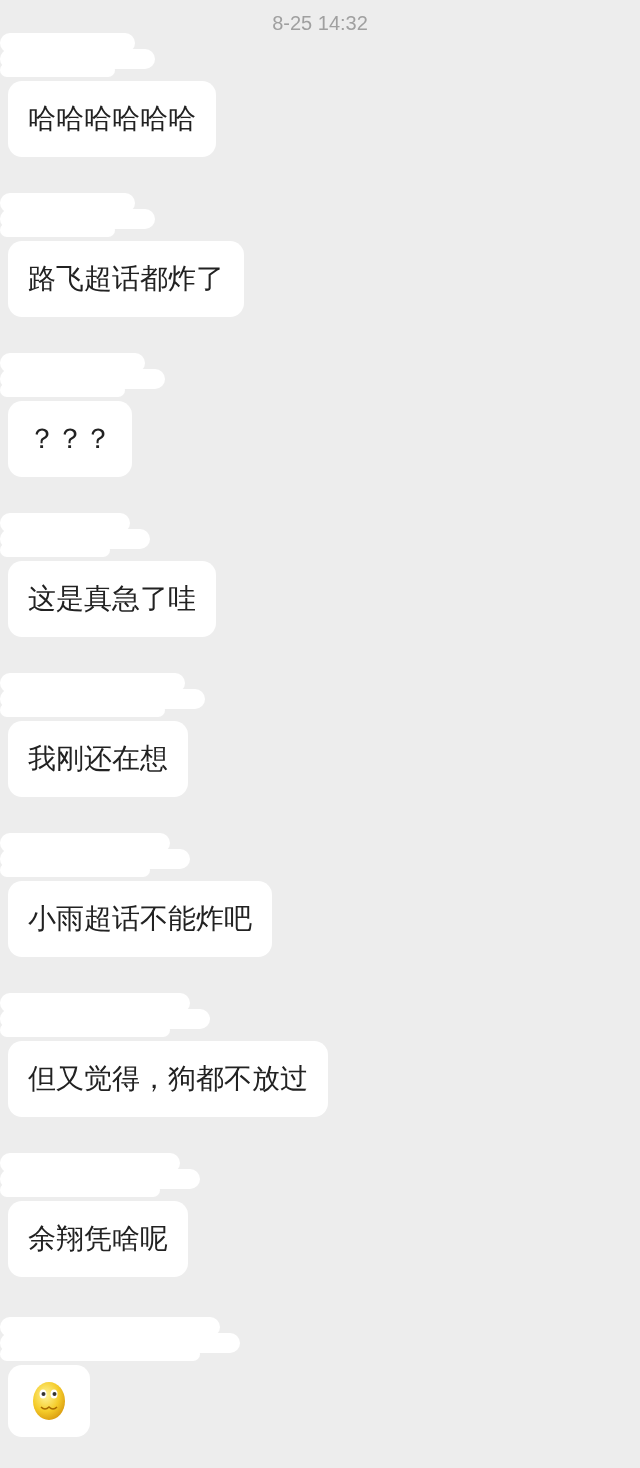 This screenshot has width=640, height=1468. What do you see at coordinates (140, 919) in the screenshot?
I see `message-bubble: 小雨超话不能炸吧` at bounding box center [140, 919].